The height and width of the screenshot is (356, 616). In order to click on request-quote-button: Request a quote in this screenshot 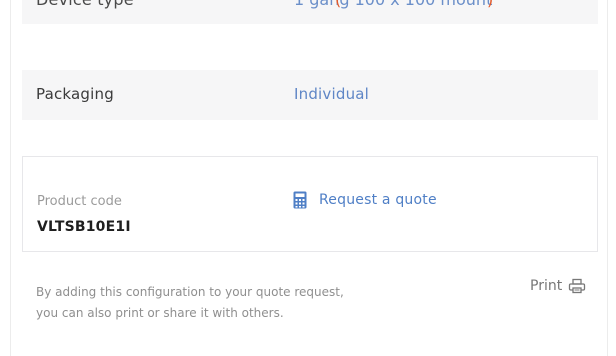, I will do `click(365, 200)`.